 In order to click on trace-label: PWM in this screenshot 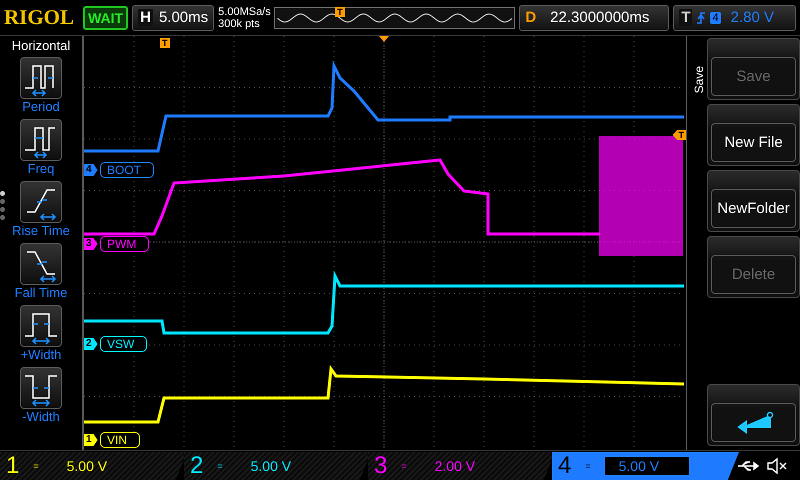, I will do `click(125, 244)`.